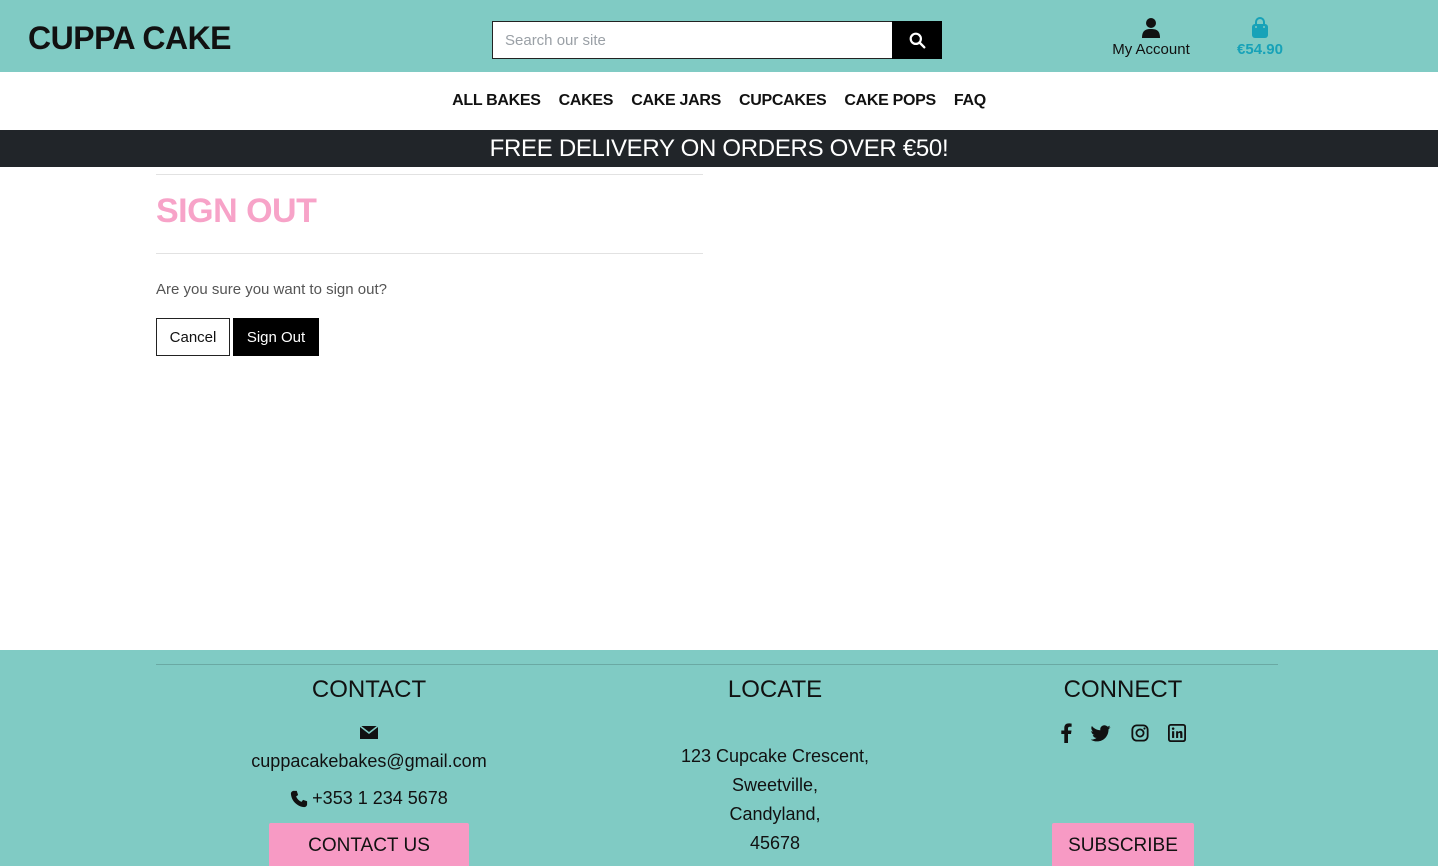 The image size is (1438, 866). What do you see at coordinates (236, 211) in the screenshot?
I see `page-title: SIGN OUT` at bounding box center [236, 211].